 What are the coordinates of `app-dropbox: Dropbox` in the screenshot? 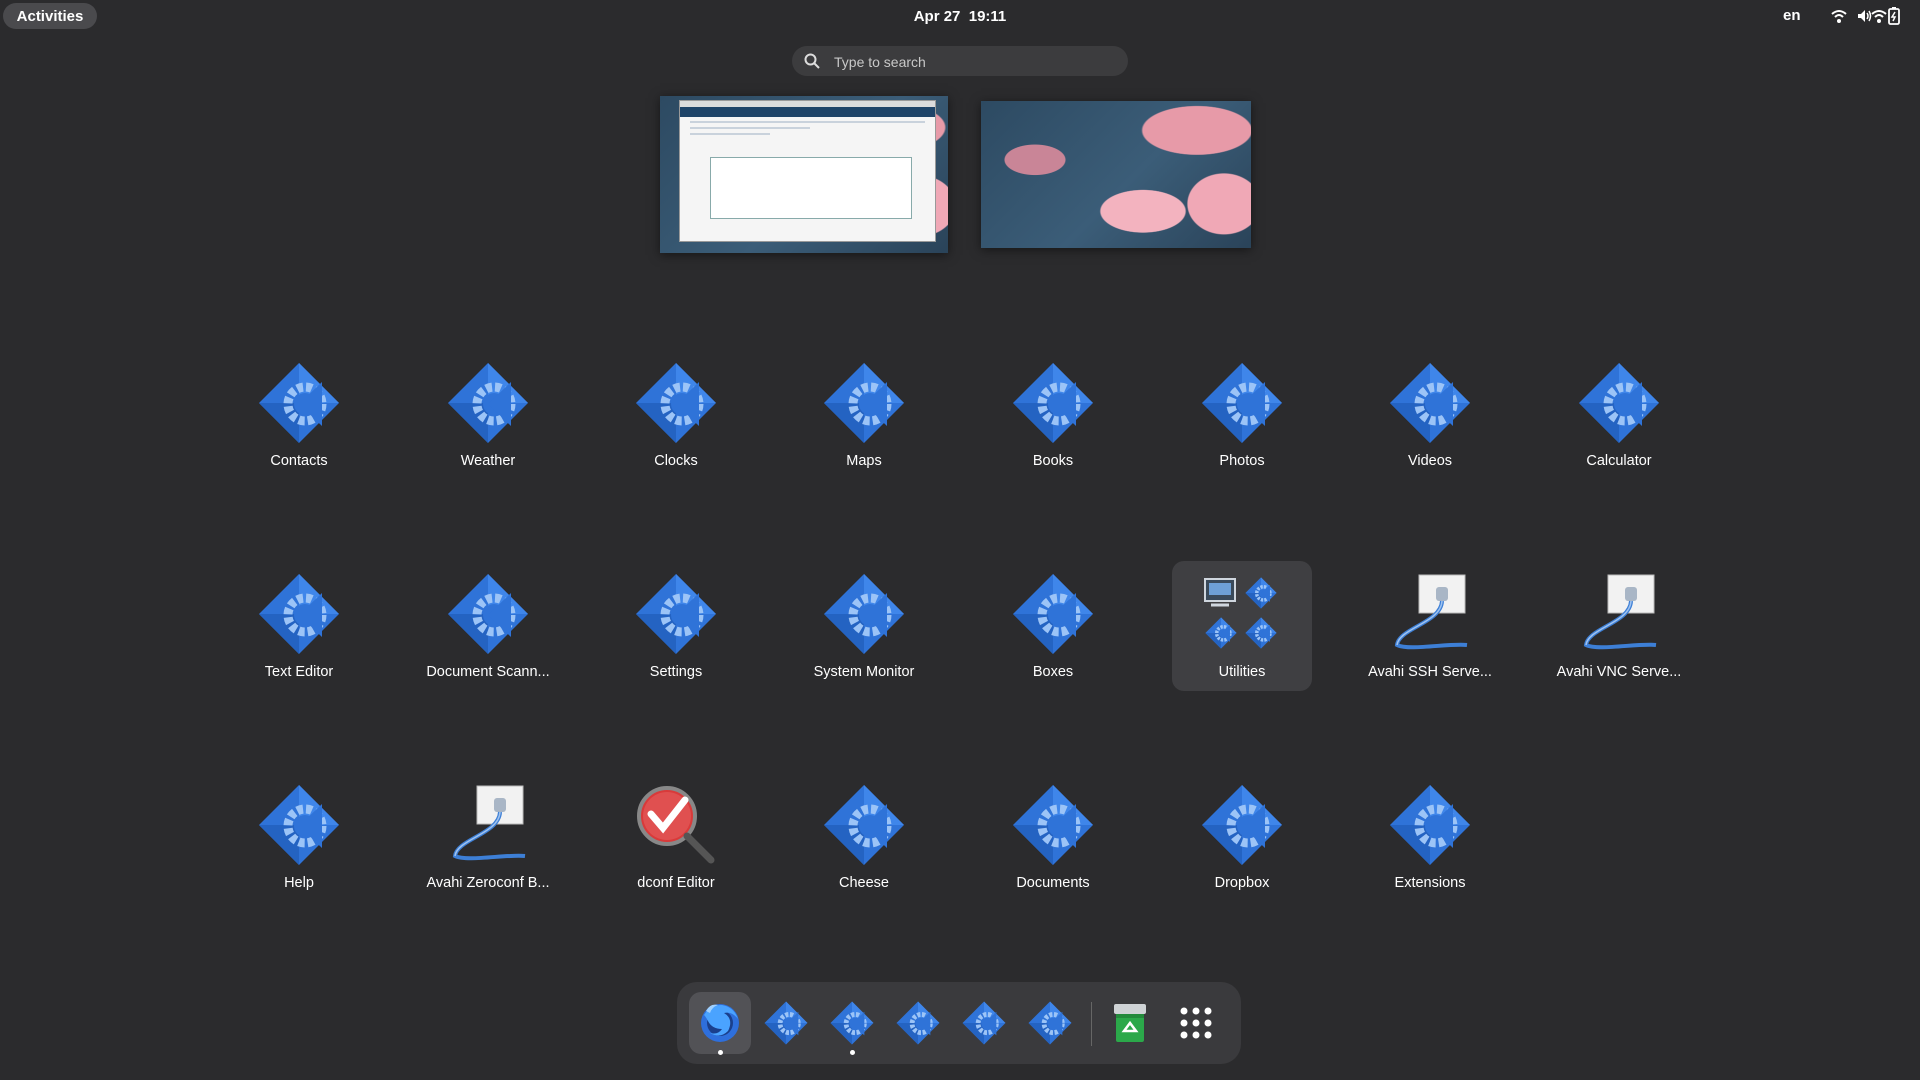 It's located at (1242, 837).